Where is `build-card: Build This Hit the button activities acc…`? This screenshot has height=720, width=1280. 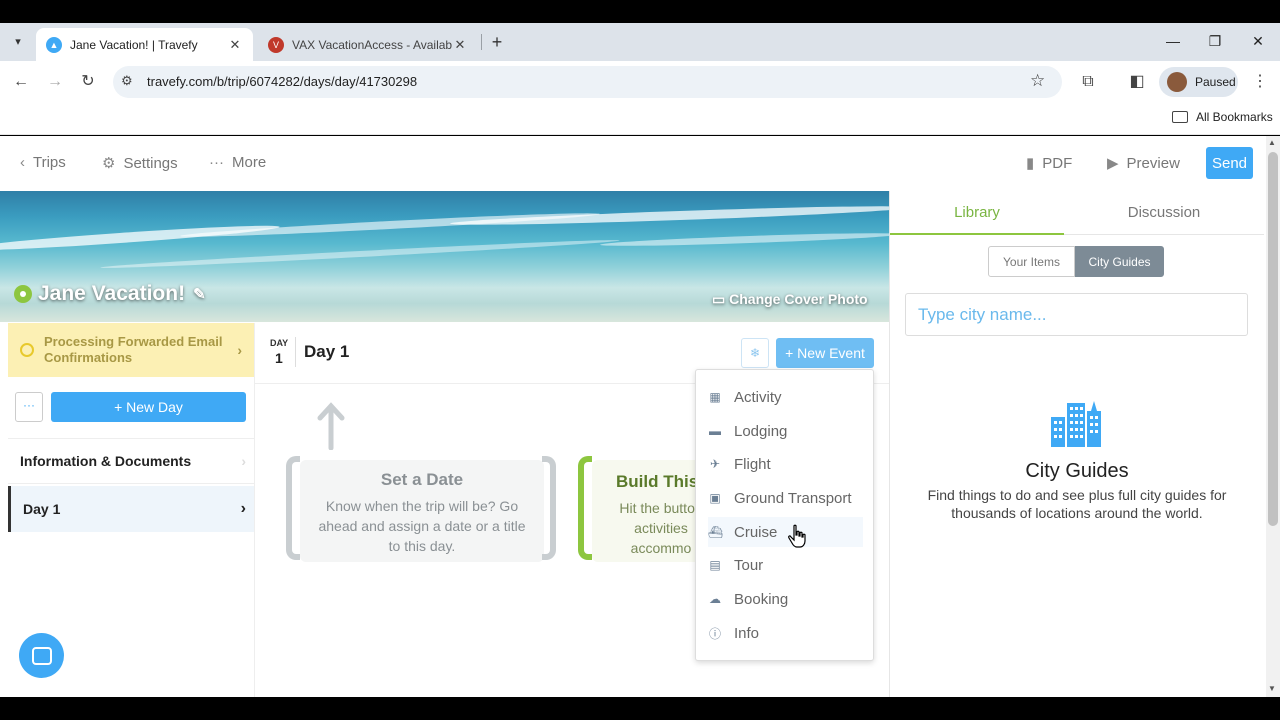
build-card: Build This Hit the button activities acc… is located at coordinates (647, 511).